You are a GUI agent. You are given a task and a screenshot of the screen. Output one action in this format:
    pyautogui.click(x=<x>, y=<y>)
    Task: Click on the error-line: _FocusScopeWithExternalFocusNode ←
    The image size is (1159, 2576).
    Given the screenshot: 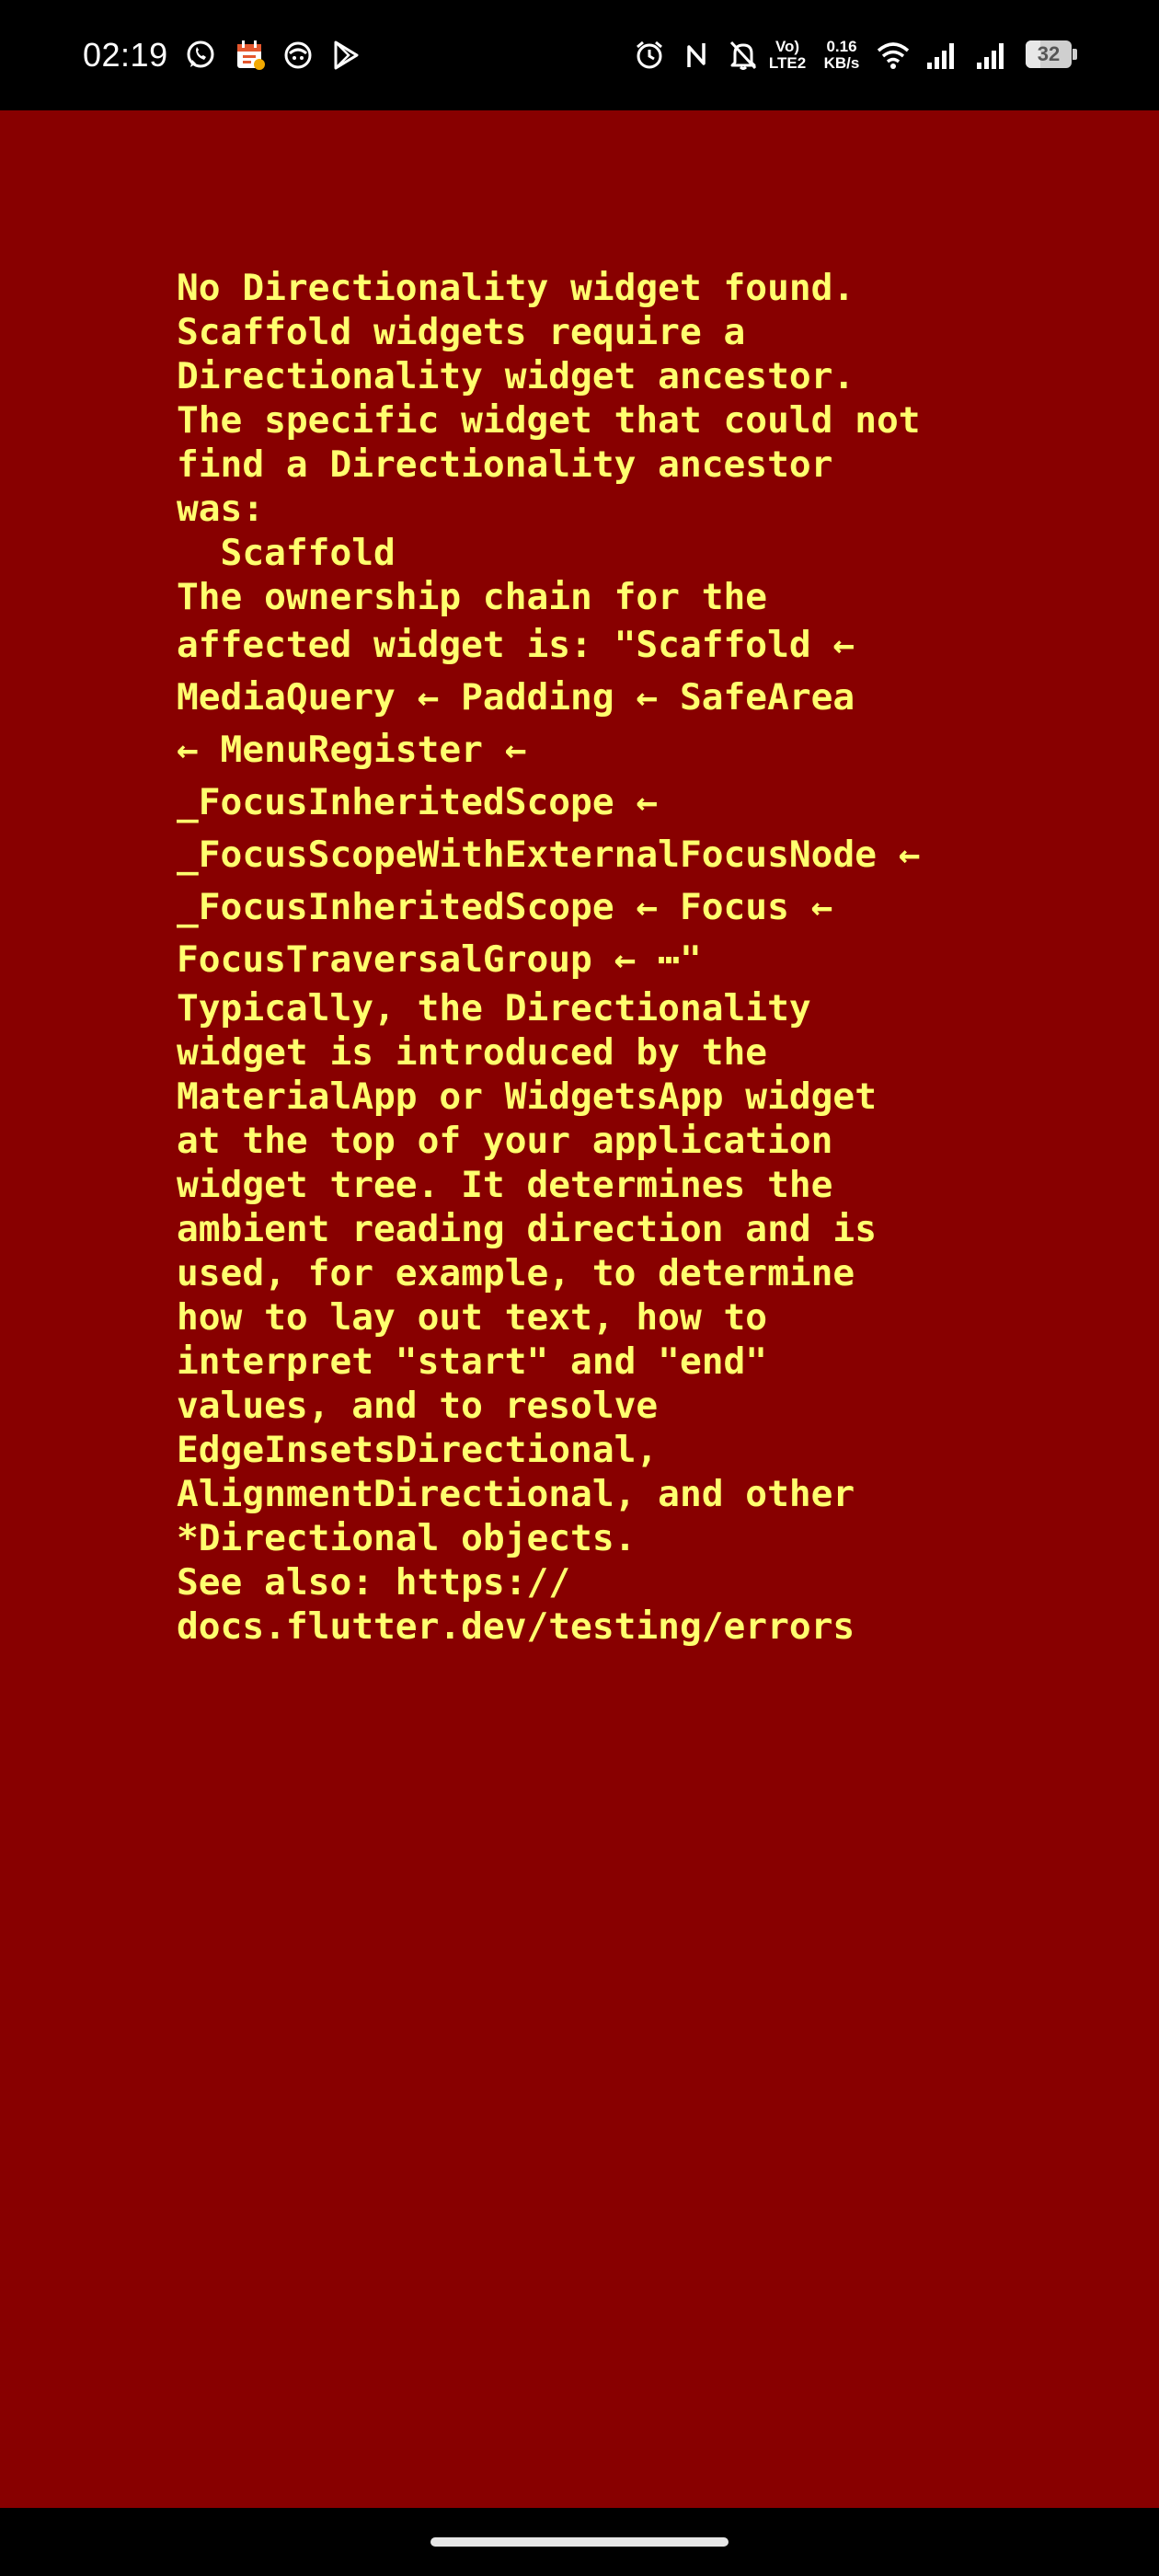 What is the action you would take?
    pyautogui.click(x=549, y=855)
    